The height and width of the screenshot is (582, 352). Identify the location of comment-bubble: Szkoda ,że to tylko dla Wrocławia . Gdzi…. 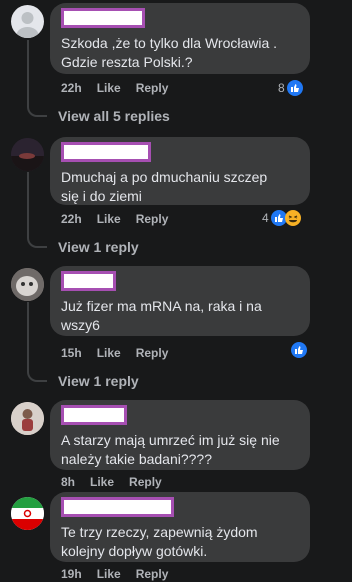
(180, 38).